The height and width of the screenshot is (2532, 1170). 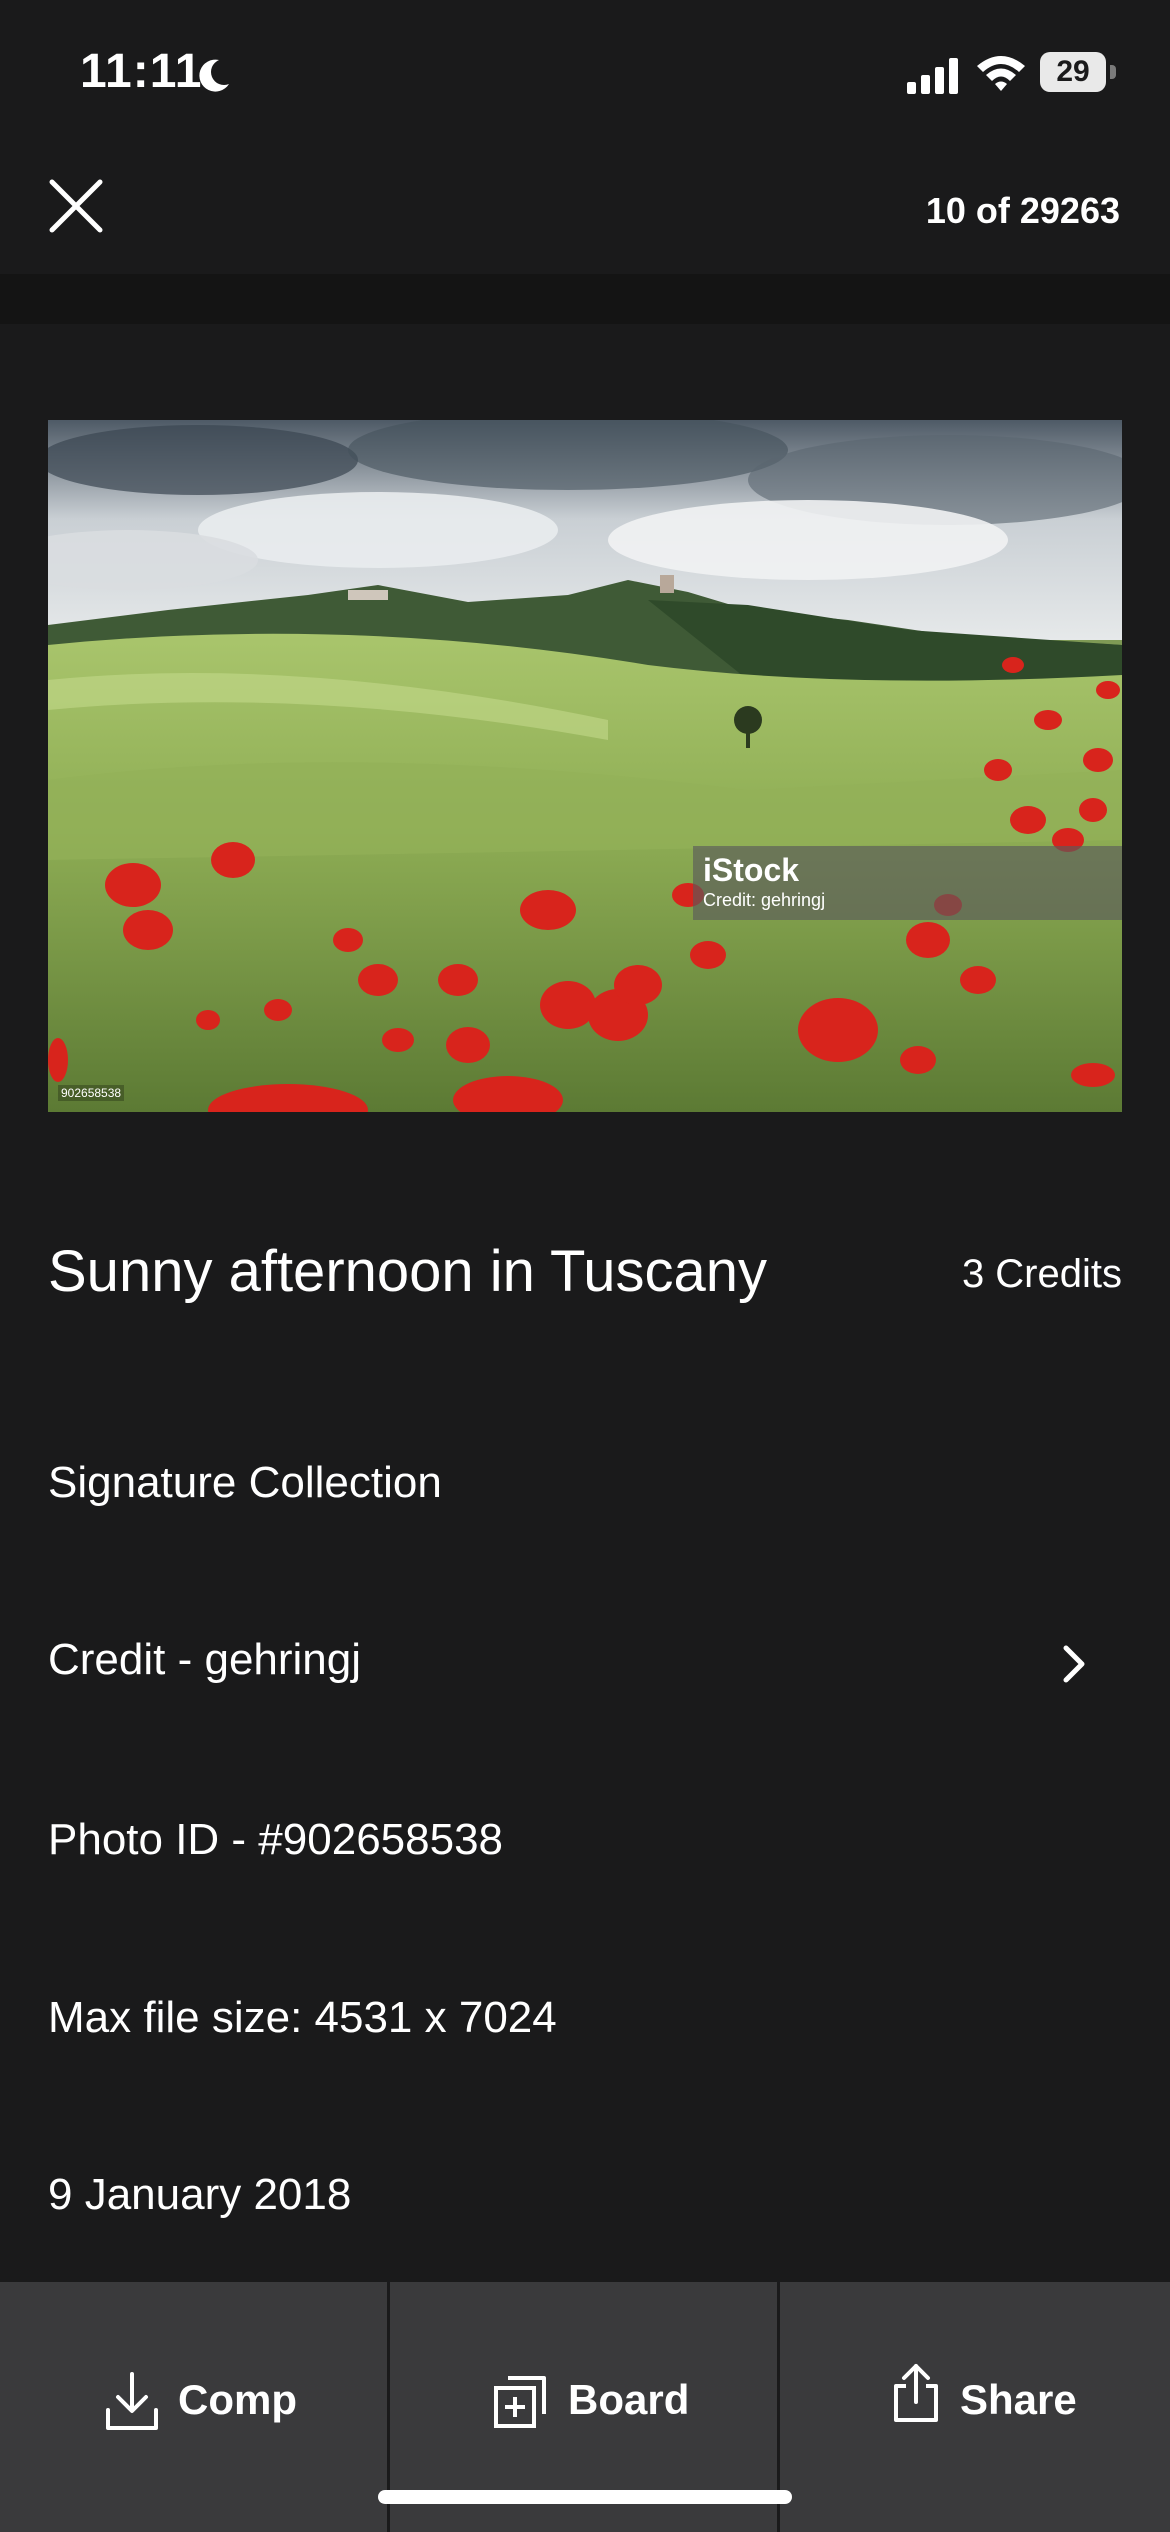 What do you see at coordinates (214, 75) in the screenshot?
I see `moon-icon` at bounding box center [214, 75].